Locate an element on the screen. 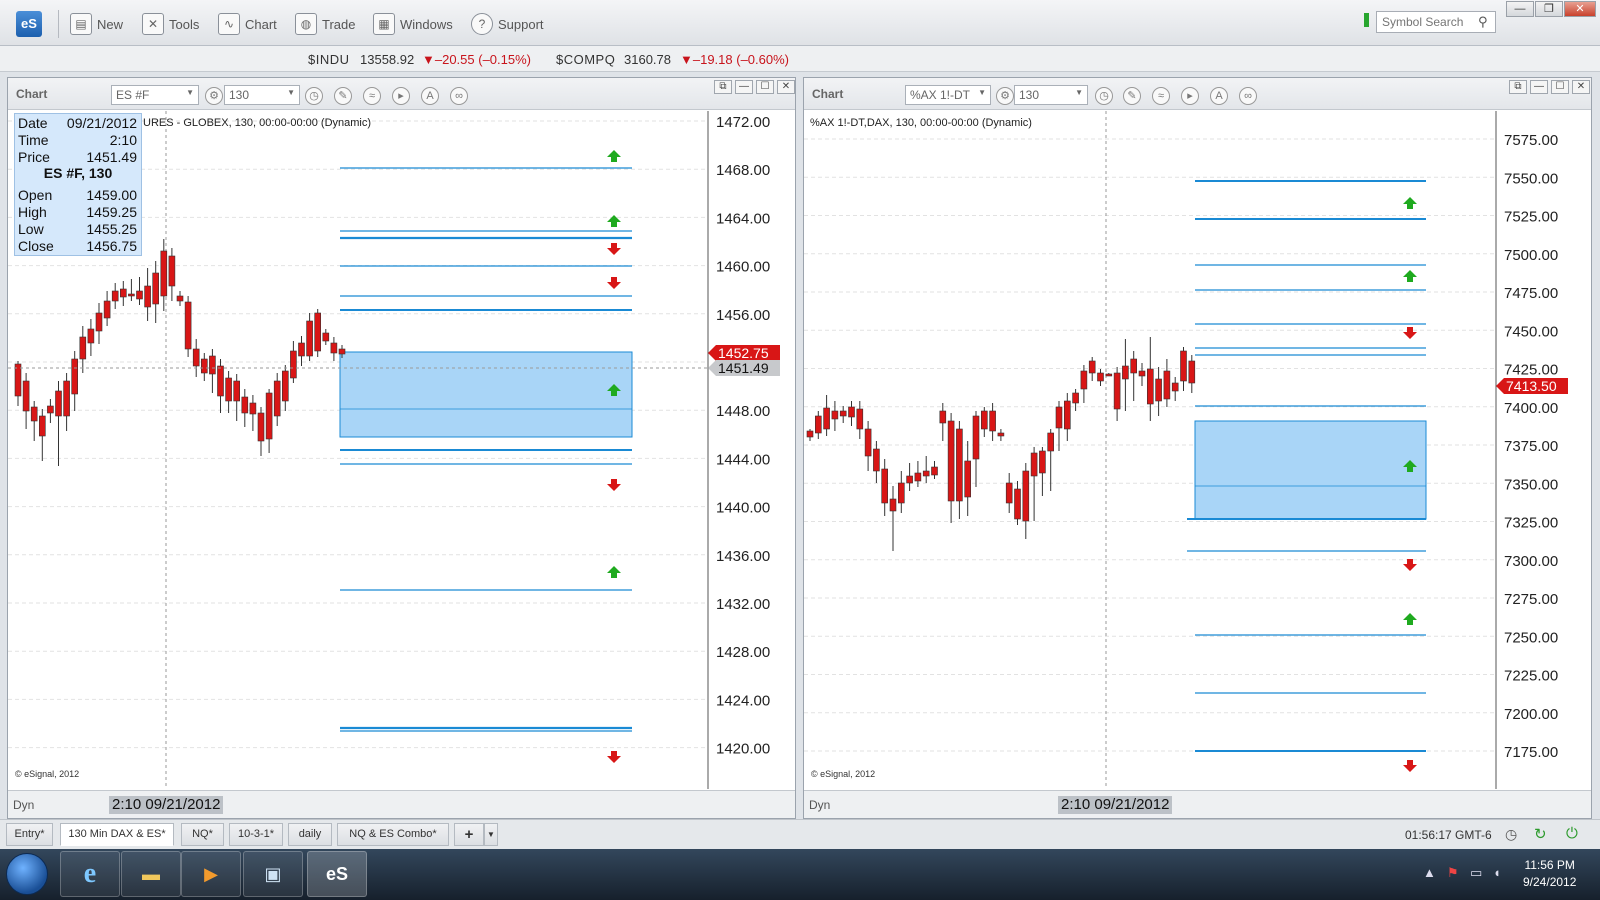 This screenshot has width=1600, height=900. down-arrow-signal is located at coordinates (1410, 565).